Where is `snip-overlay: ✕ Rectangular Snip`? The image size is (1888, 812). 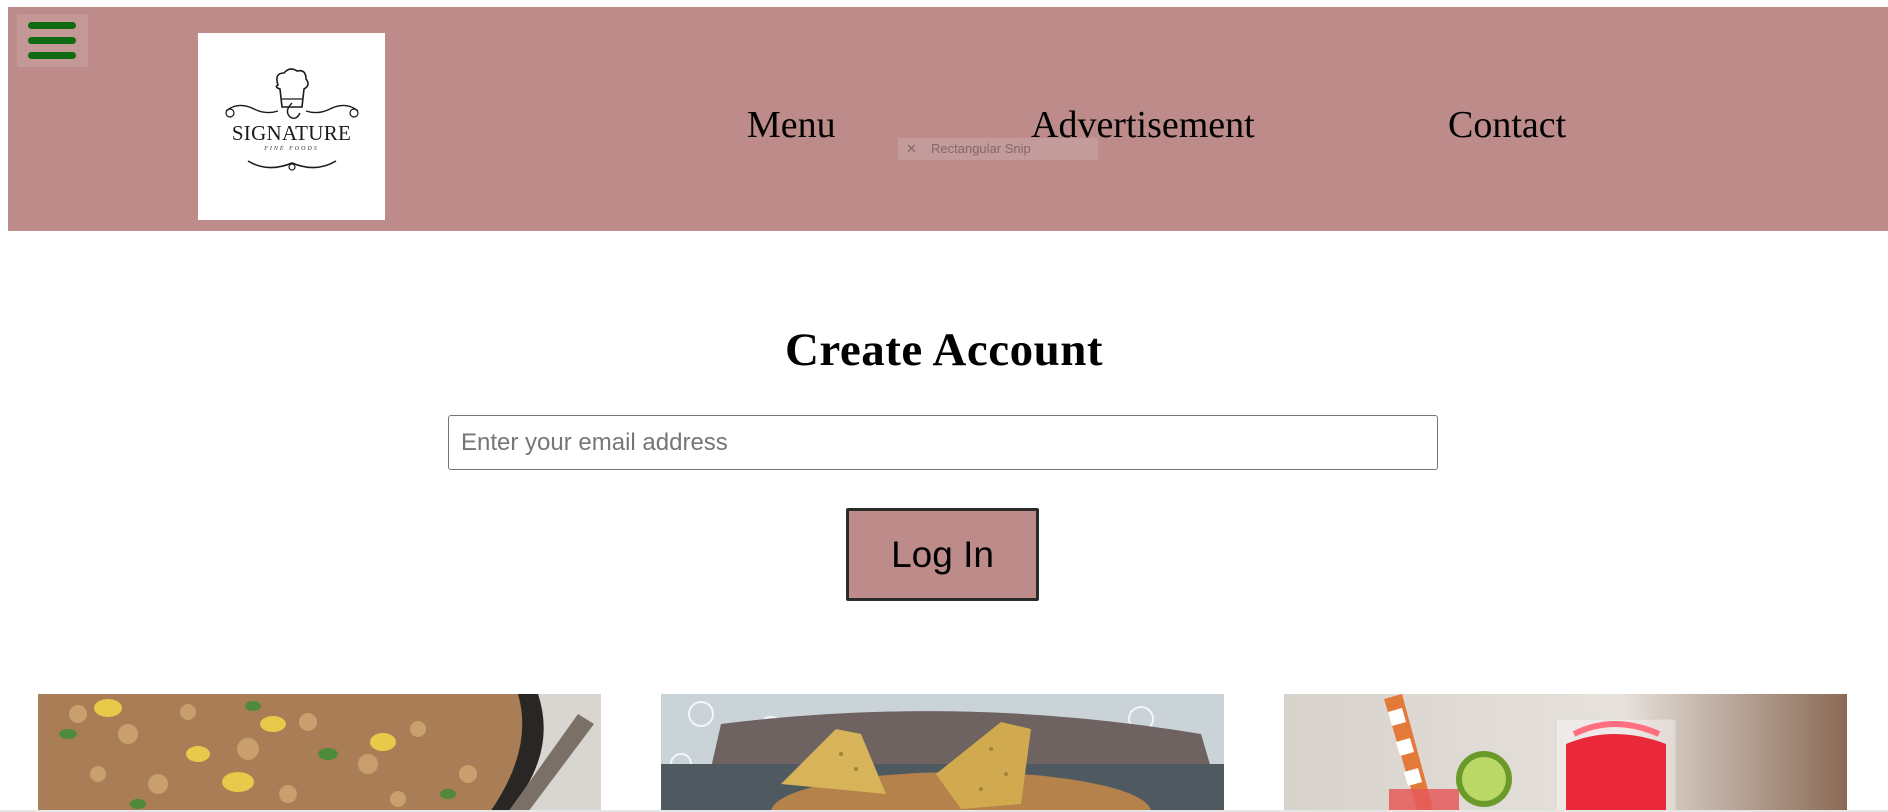
snip-overlay: ✕ Rectangular Snip is located at coordinates (998, 149).